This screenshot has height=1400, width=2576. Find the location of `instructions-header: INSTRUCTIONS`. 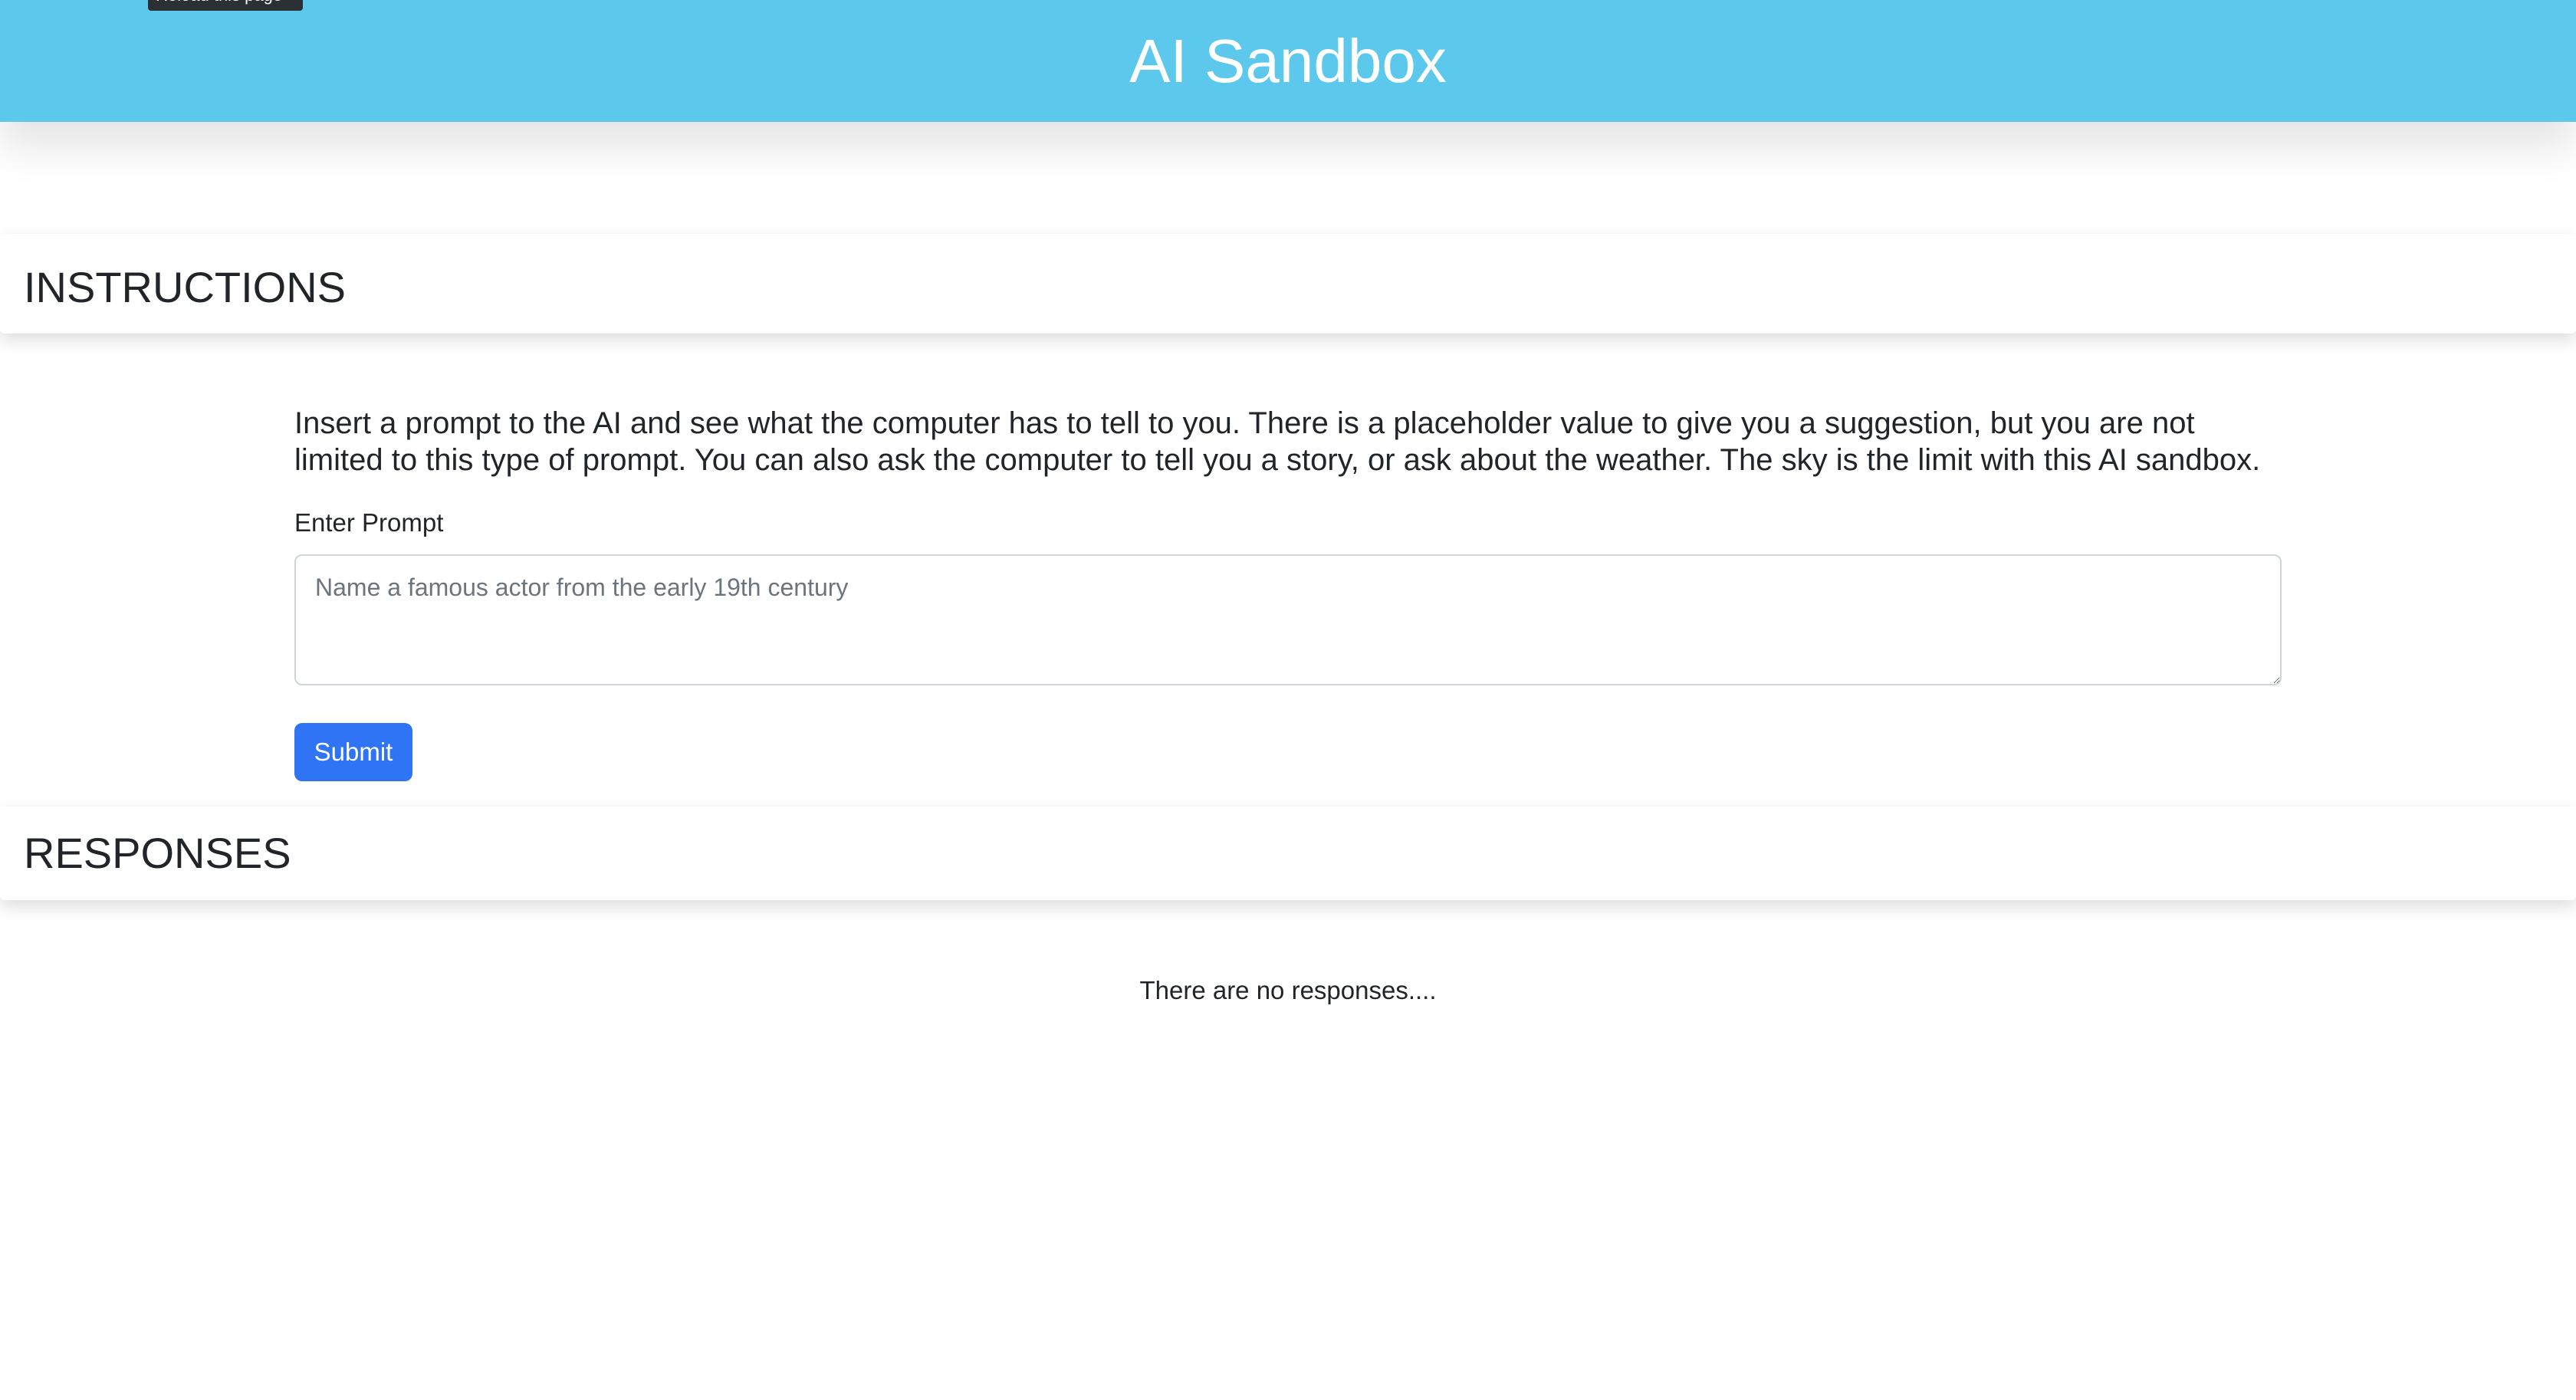

instructions-header: INSTRUCTIONS is located at coordinates (1288, 284).